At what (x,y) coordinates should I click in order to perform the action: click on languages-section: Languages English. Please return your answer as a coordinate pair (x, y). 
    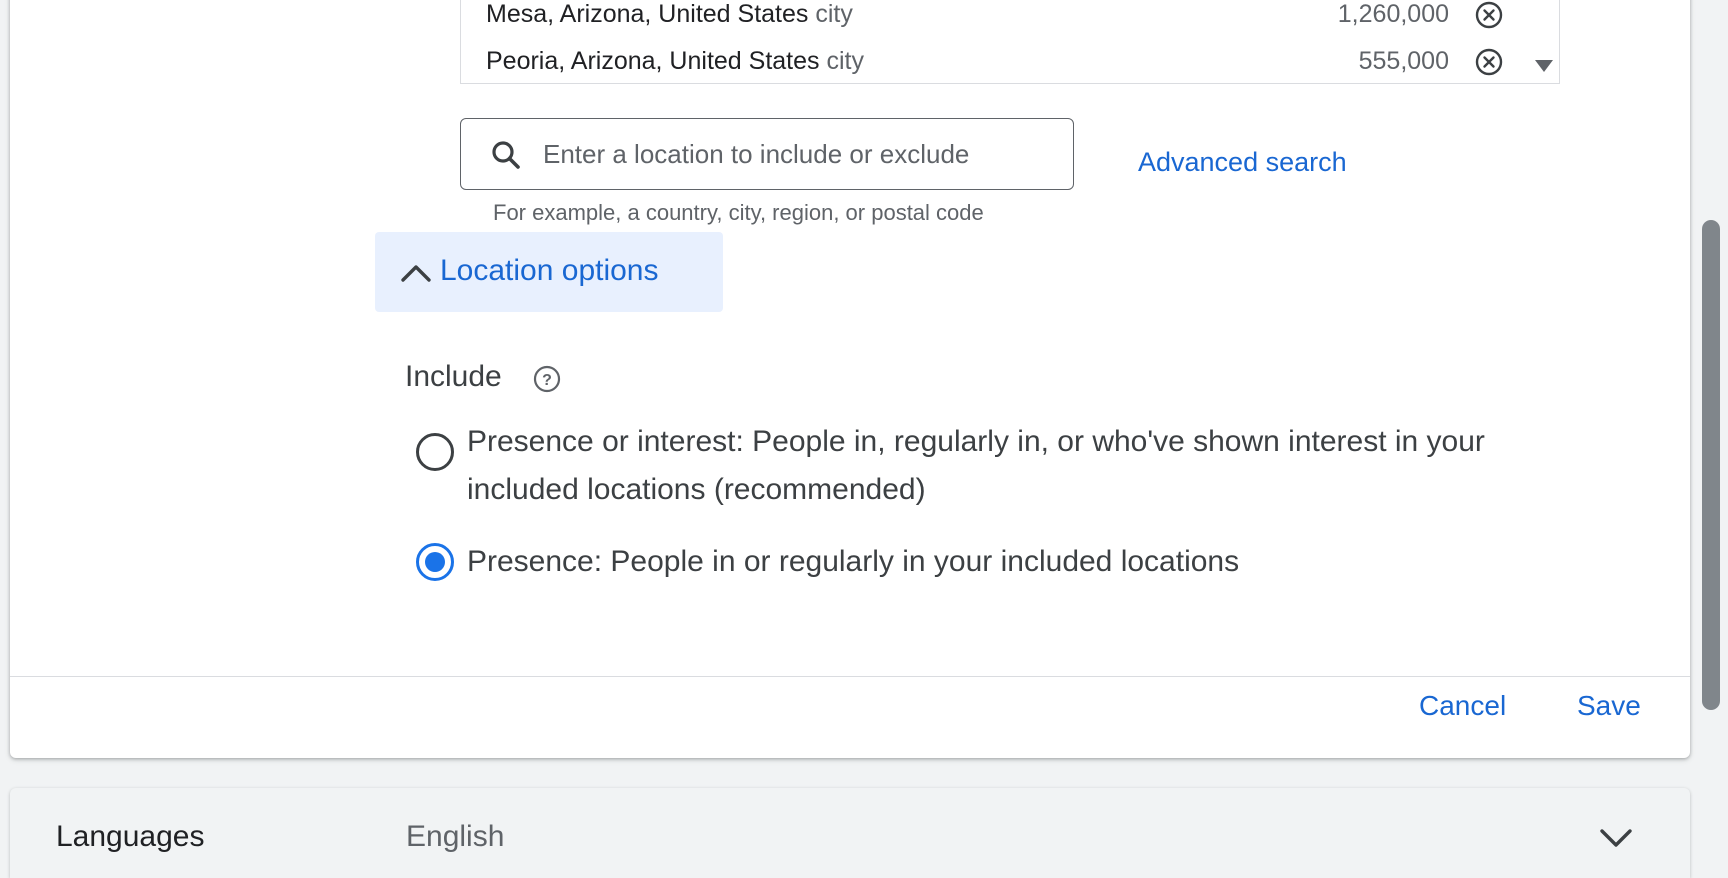
    Looking at the image, I should click on (850, 833).